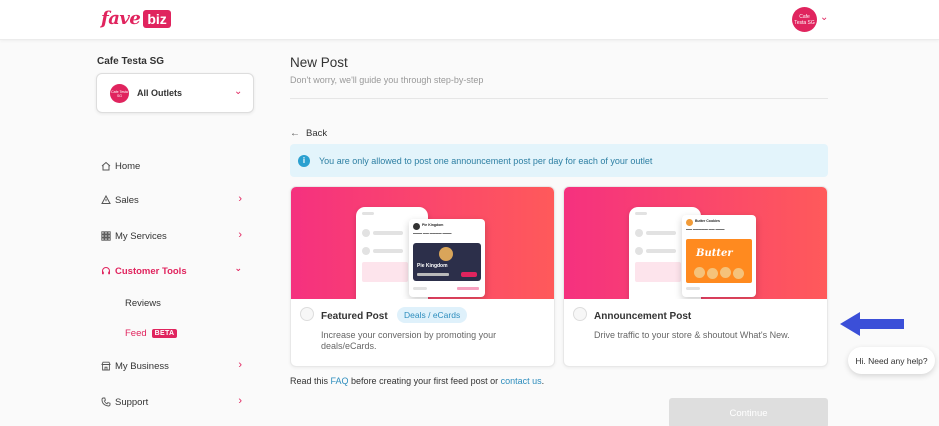 The image size is (939, 426). I want to click on logo-biz-badge: biz, so click(157, 18).